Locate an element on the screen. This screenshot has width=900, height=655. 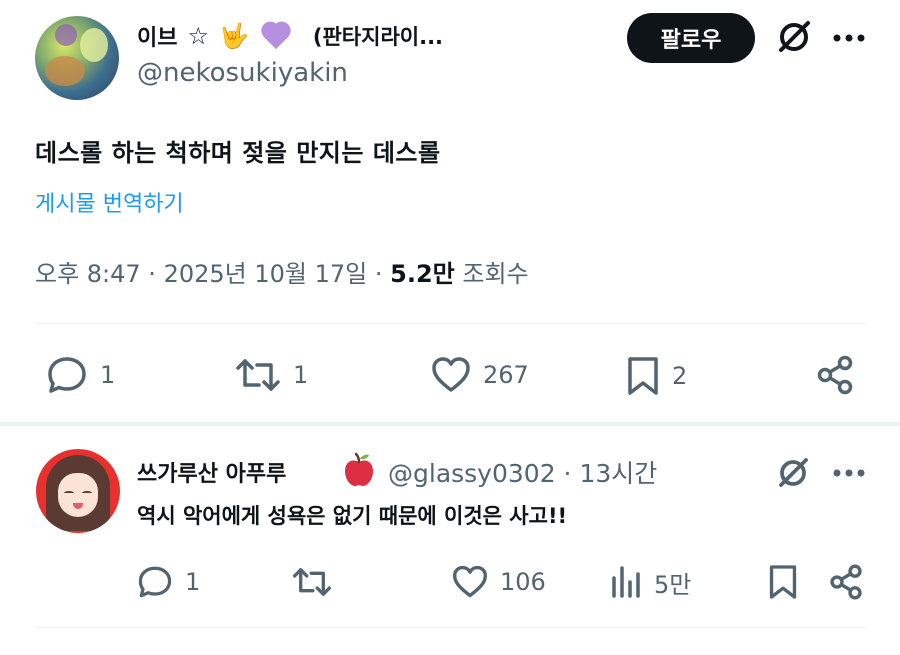
reply-handle-time: @glassy0302 · 13시간 is located at coordinates (522, 472).